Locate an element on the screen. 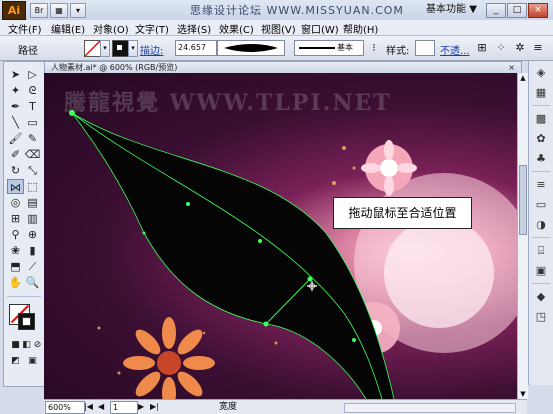  stroke-color-box is located at coordinates (26, 321).